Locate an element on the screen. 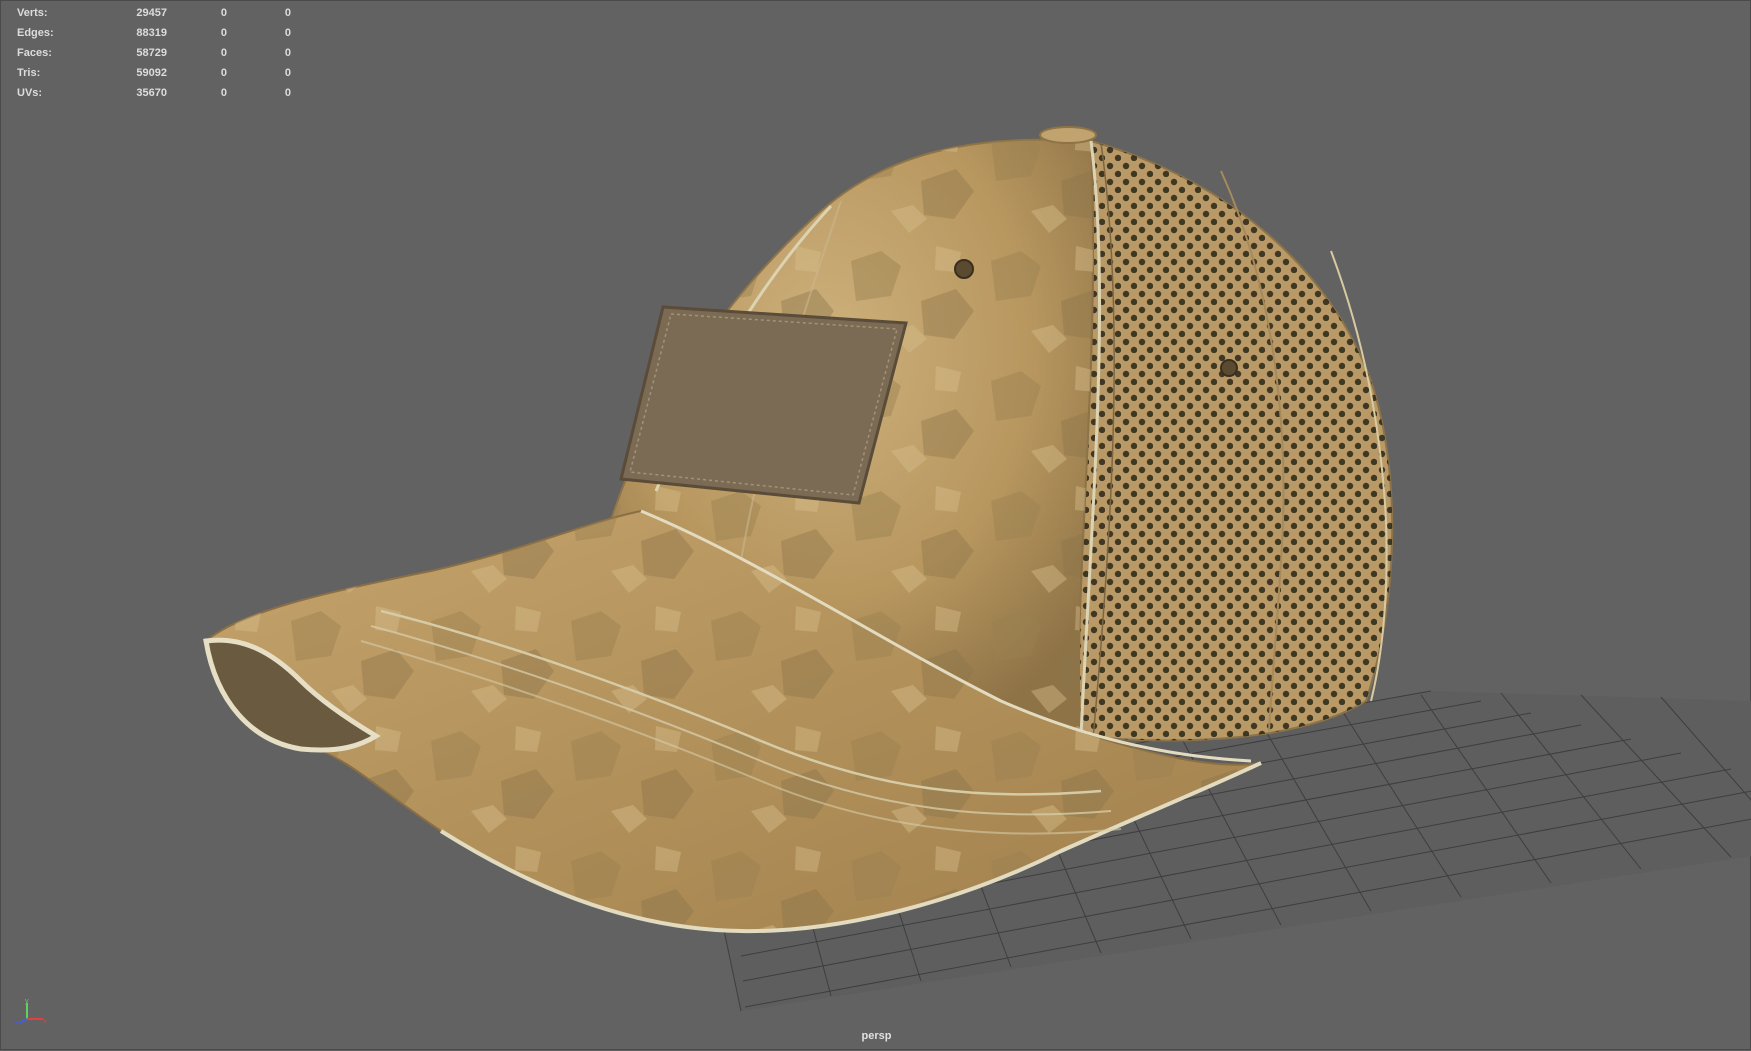 The image size is (1751, 1051). cap-button is located at coordinates (1068, 135).